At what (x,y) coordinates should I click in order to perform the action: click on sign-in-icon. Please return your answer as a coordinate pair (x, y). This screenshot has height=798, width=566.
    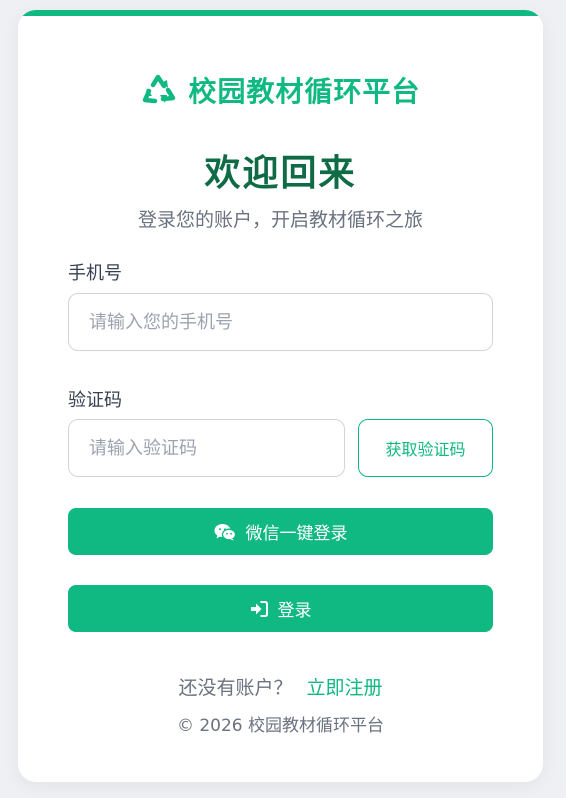
    Looking at the image, I should click on (259, 608).